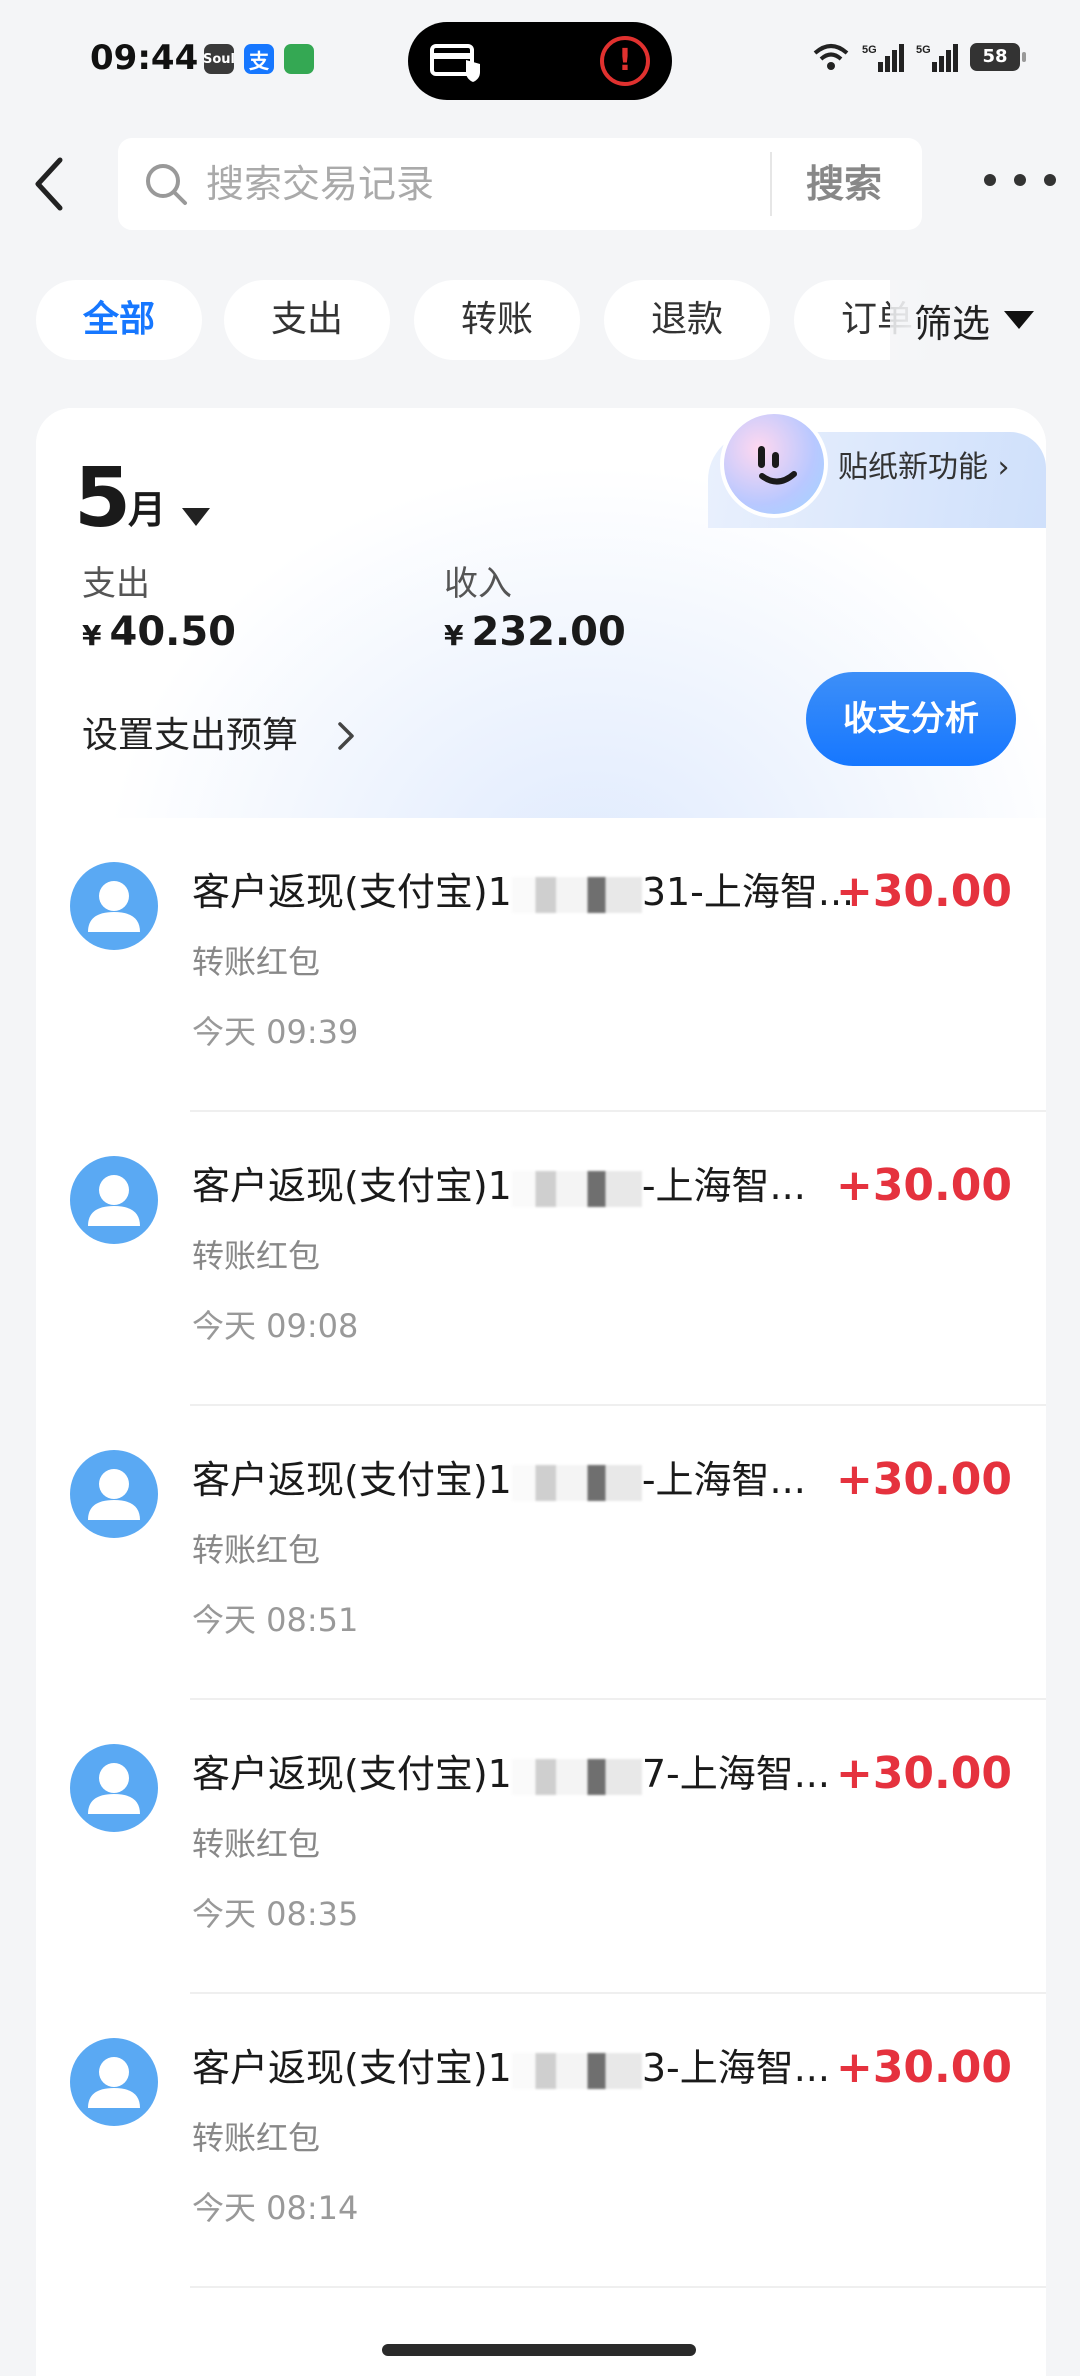 The width and height of the screenshot is (1080, 2376). I want to click on status-indicators: 5G 5G 58, so click(919, 57).